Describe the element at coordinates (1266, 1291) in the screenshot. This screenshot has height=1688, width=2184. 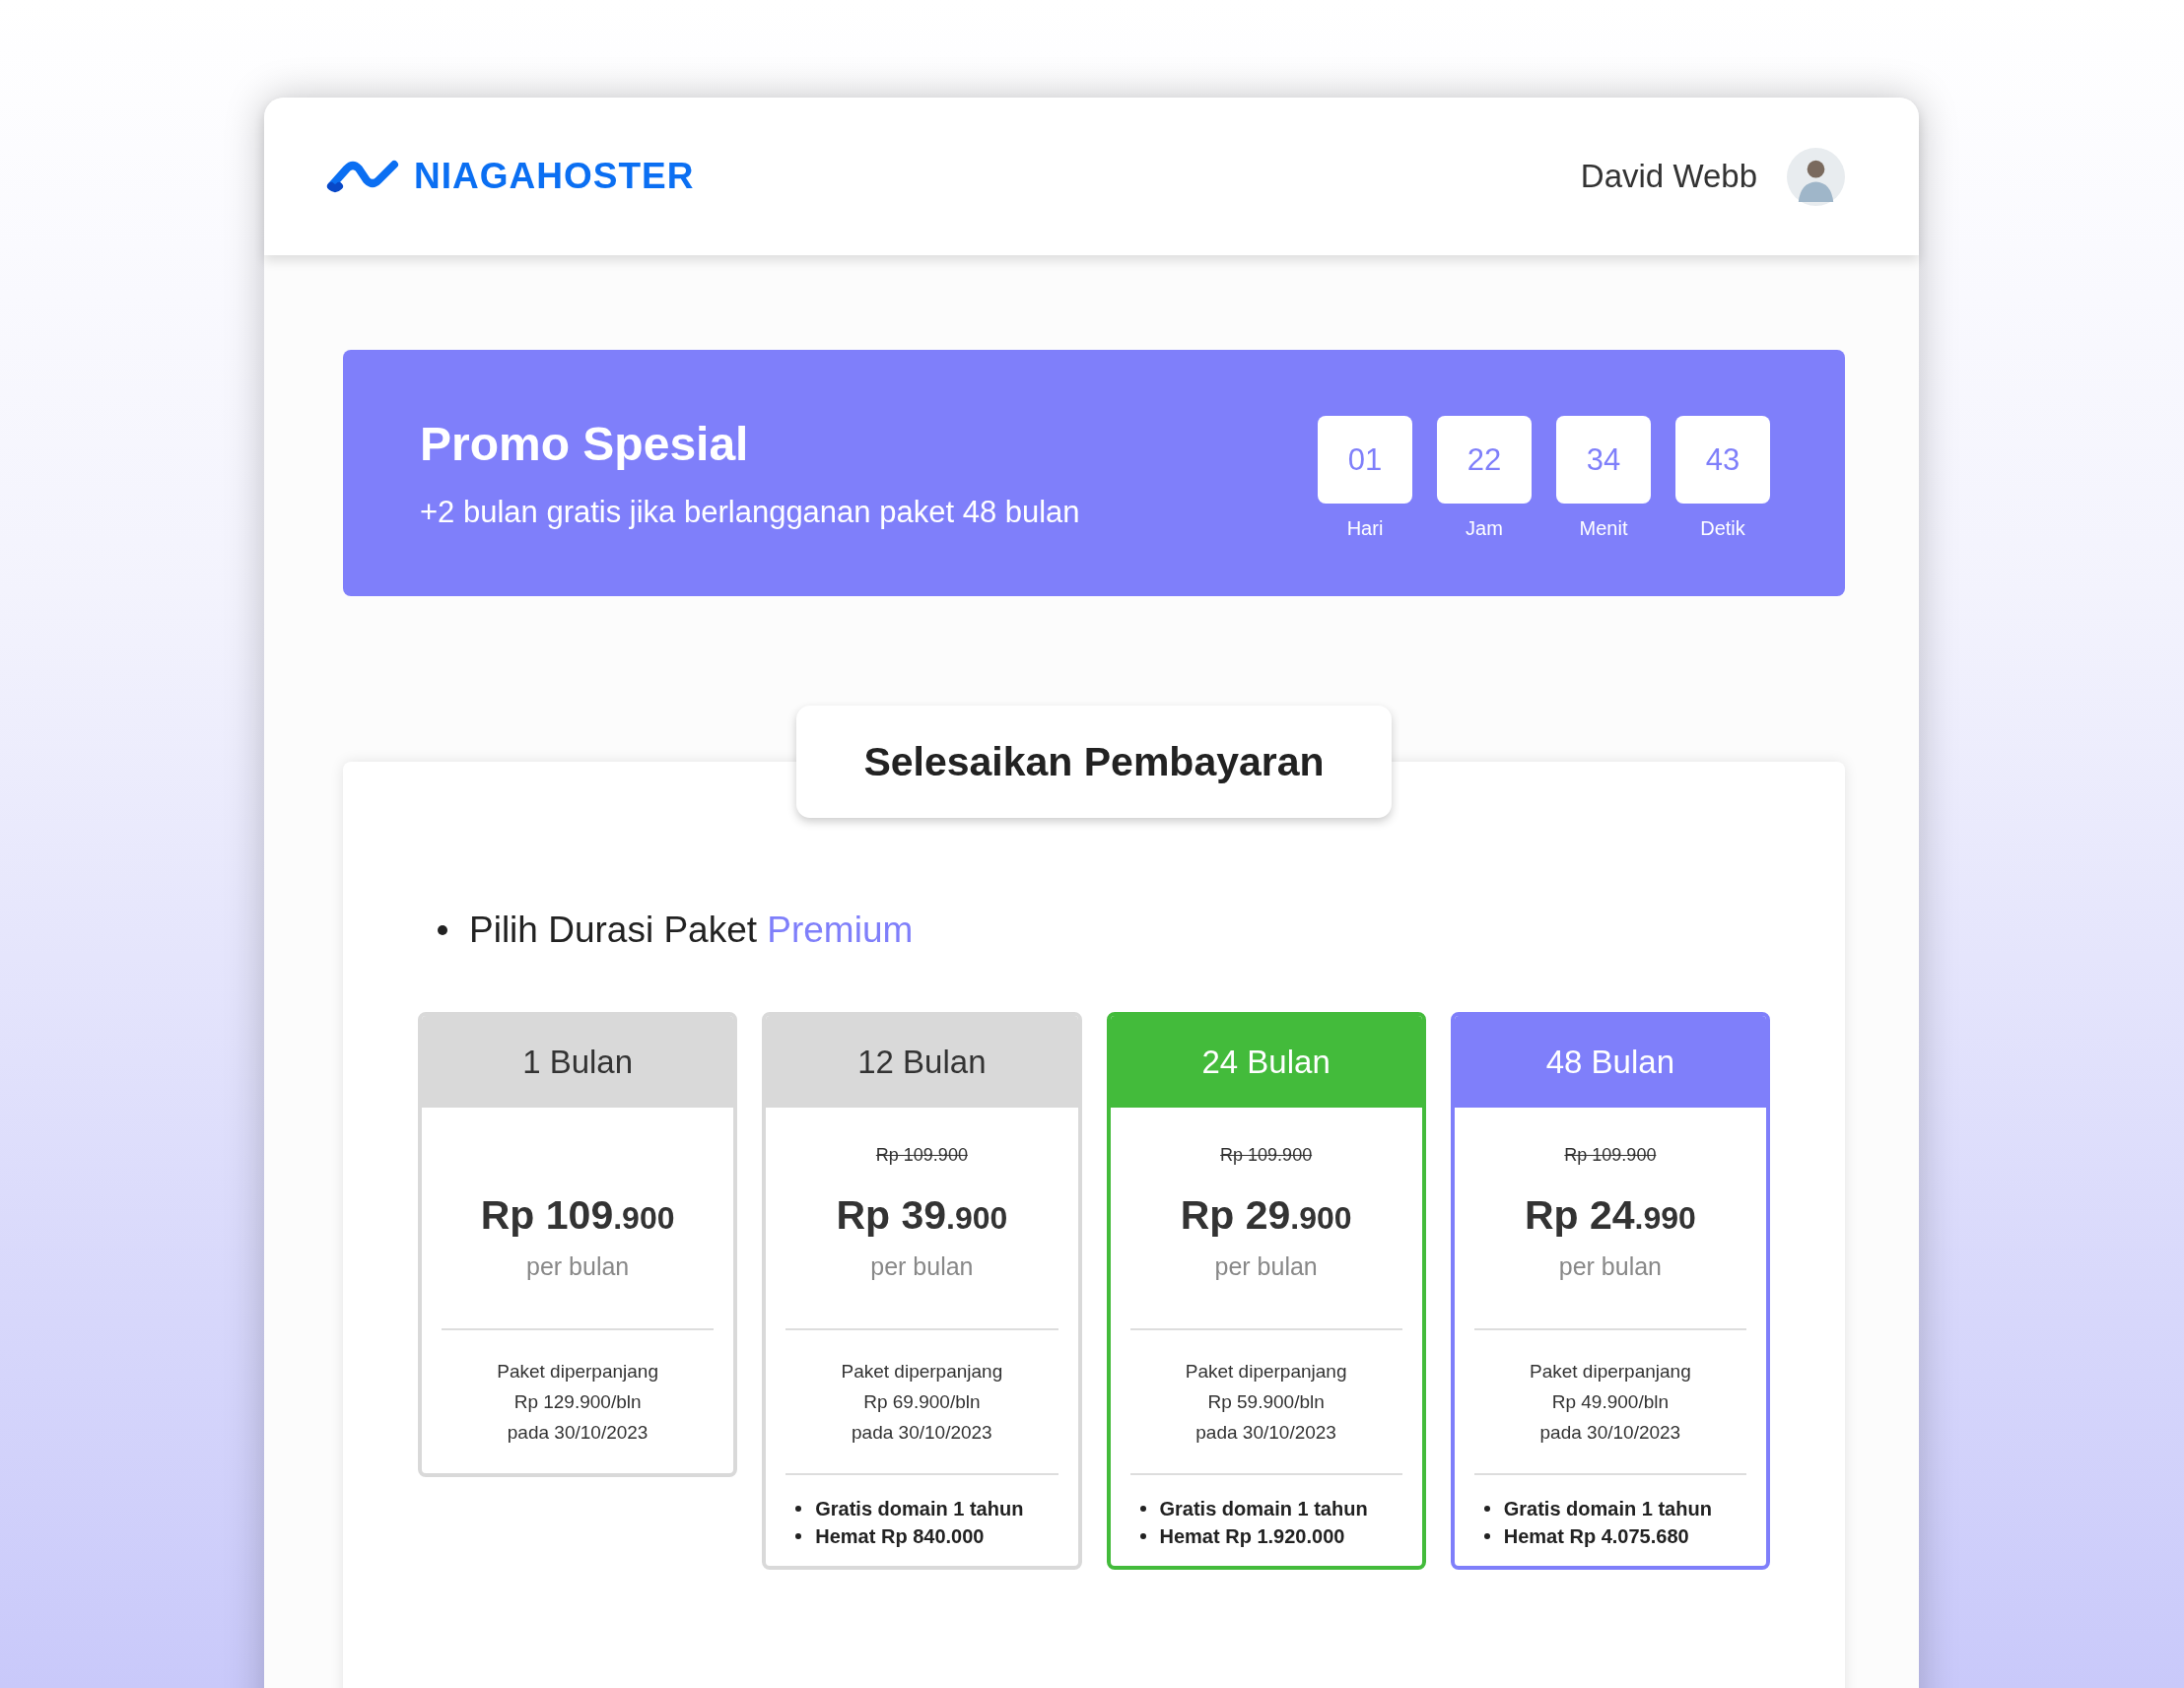
I see `plan-card: 24 Bulan Rp 109.900 Rp 29.900 per bulan Paket diperpanjang Rp 59.900/bln pada 30/10/2023 Gratis domain 1 tahun Hemat Rp 1.920.000` at that location.